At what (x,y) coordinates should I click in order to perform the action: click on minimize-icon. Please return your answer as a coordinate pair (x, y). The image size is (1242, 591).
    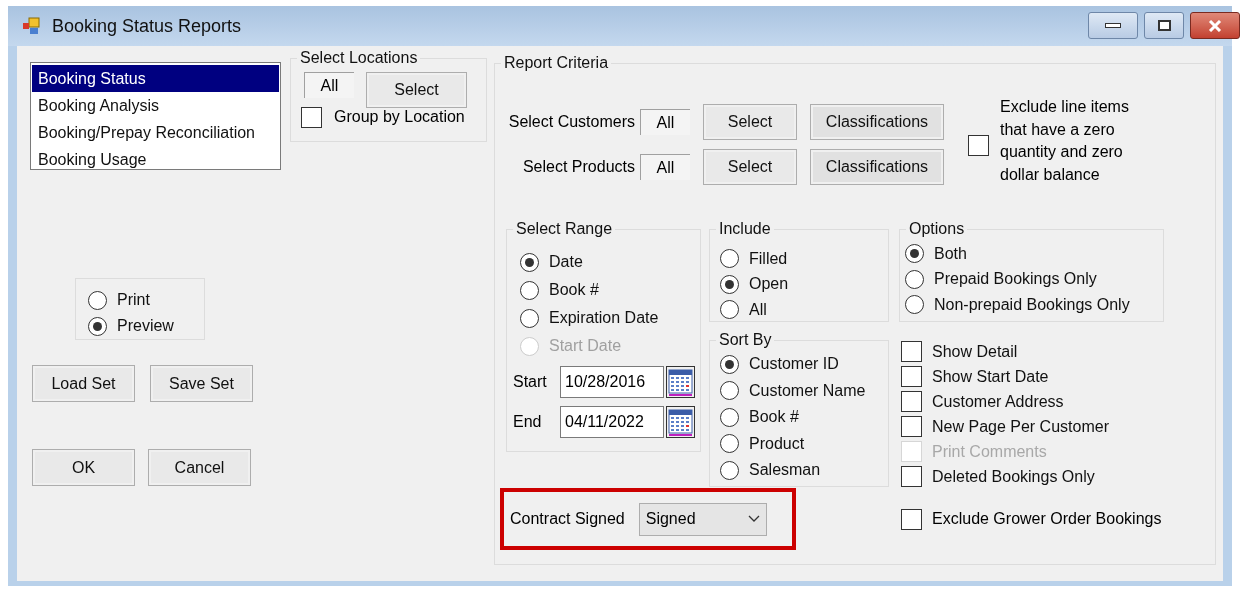
    Looking at the image, I should click on (1113, 25).